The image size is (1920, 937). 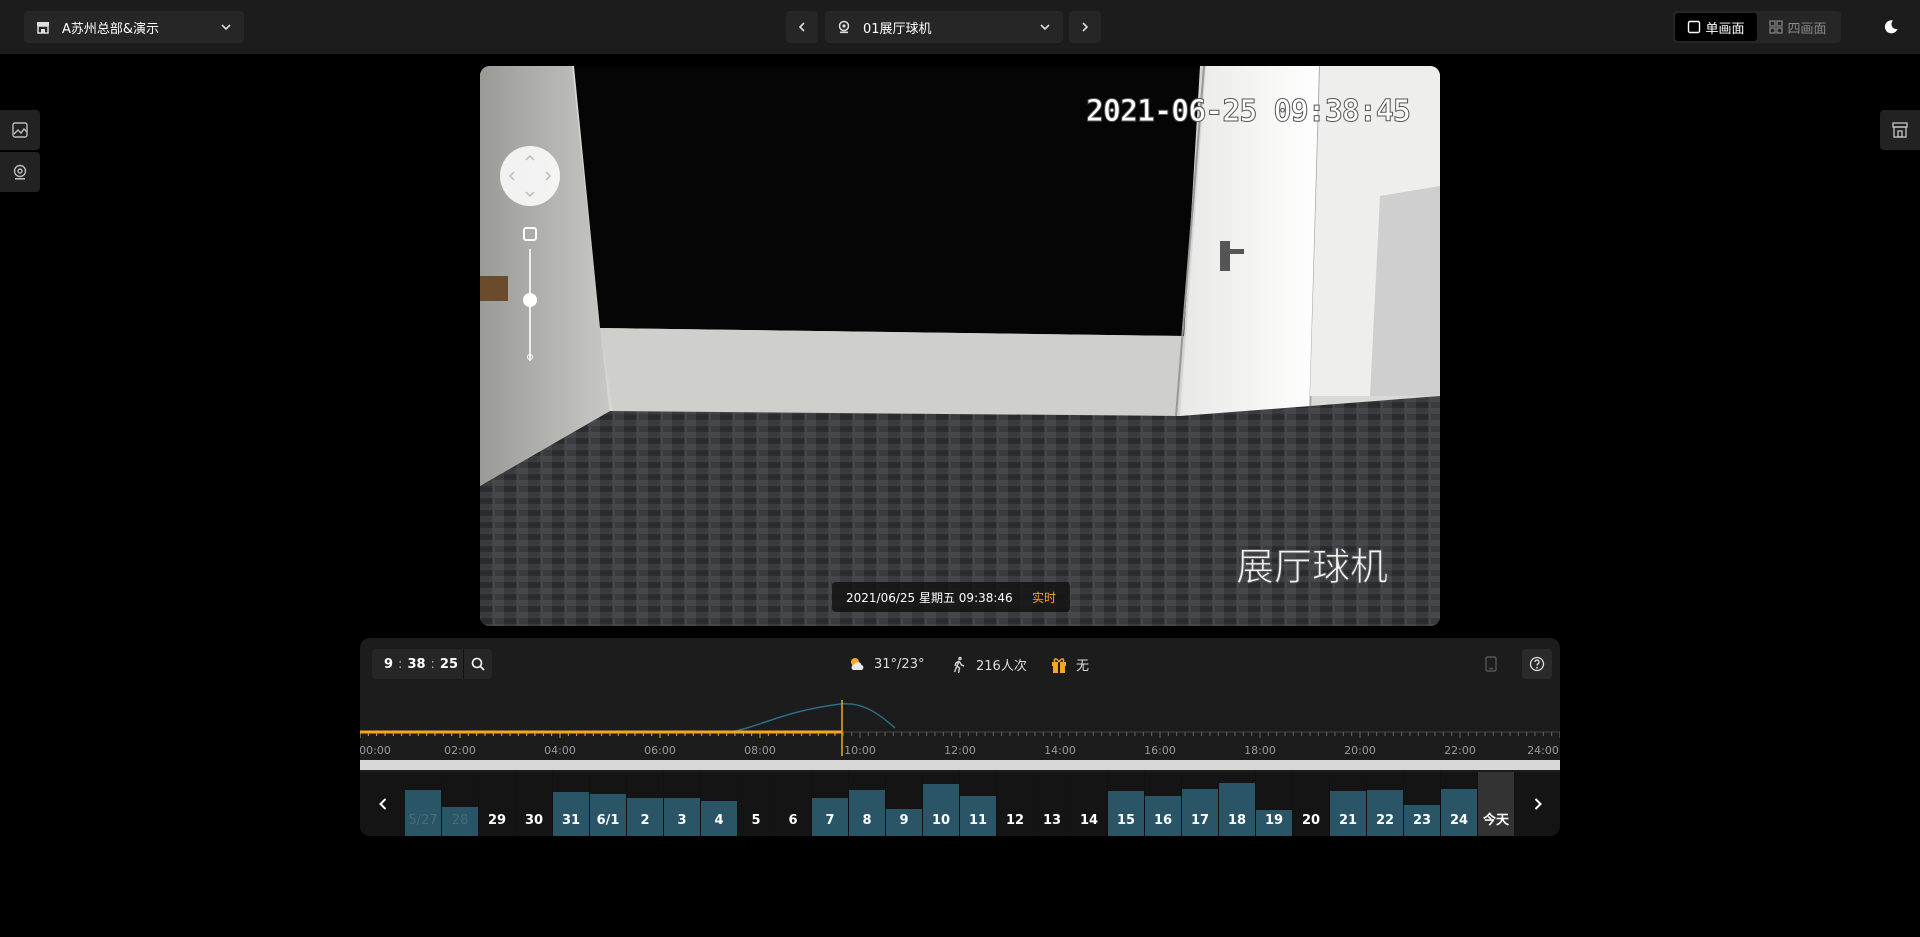 I want to click on prev-camera-button, so click(x=802, y=27).